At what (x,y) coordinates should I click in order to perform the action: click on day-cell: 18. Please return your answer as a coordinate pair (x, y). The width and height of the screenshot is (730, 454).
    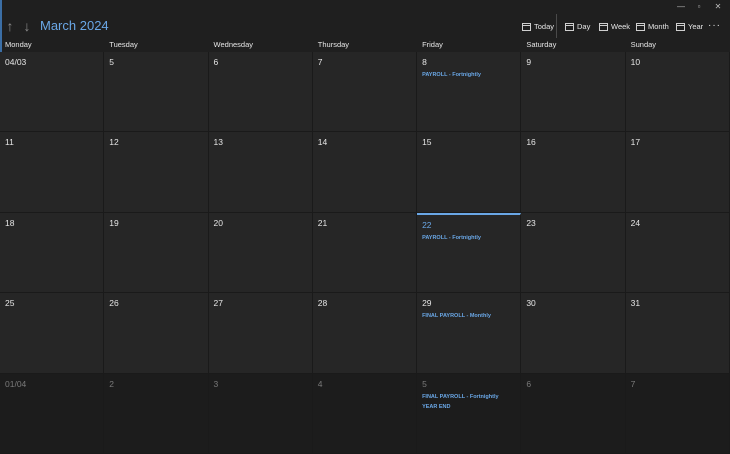
    Looking at the image, I should click on (52, 253).